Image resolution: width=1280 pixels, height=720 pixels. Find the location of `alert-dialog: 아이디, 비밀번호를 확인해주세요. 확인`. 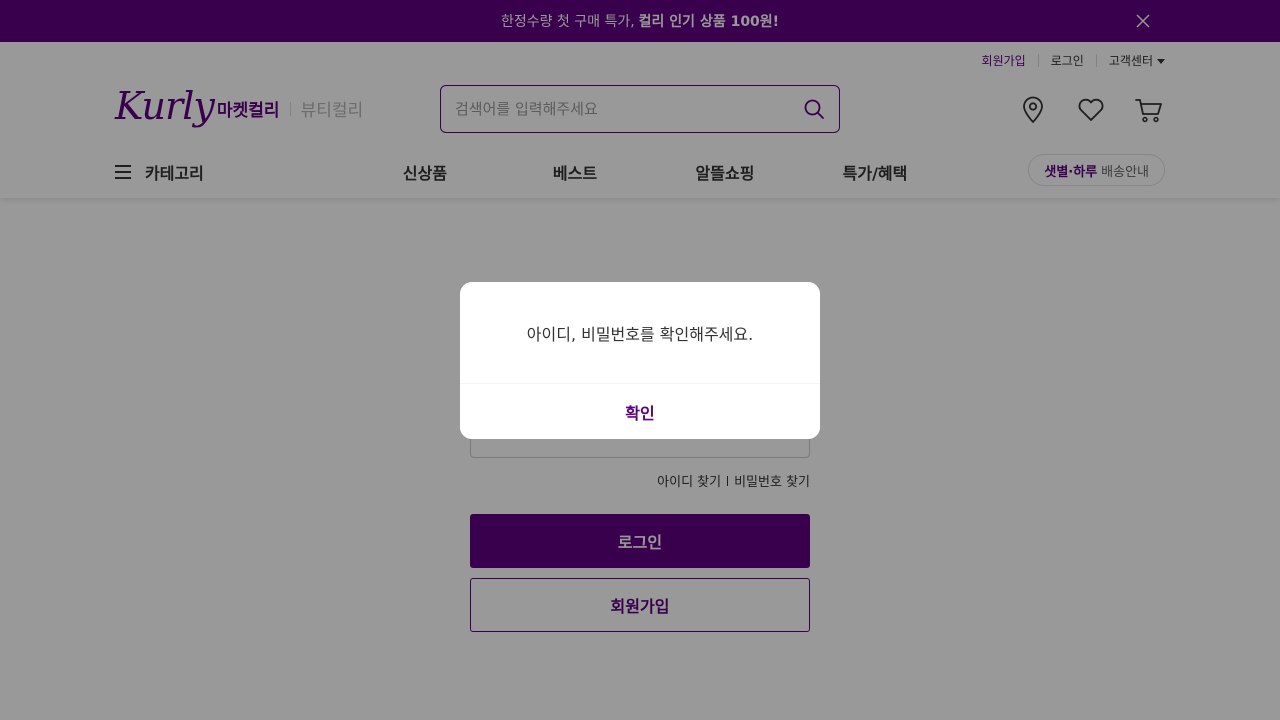

alert-dialog: 아이디, 비밀번호를 확인해주세요. 확인 is located at coordinates (640, 360).